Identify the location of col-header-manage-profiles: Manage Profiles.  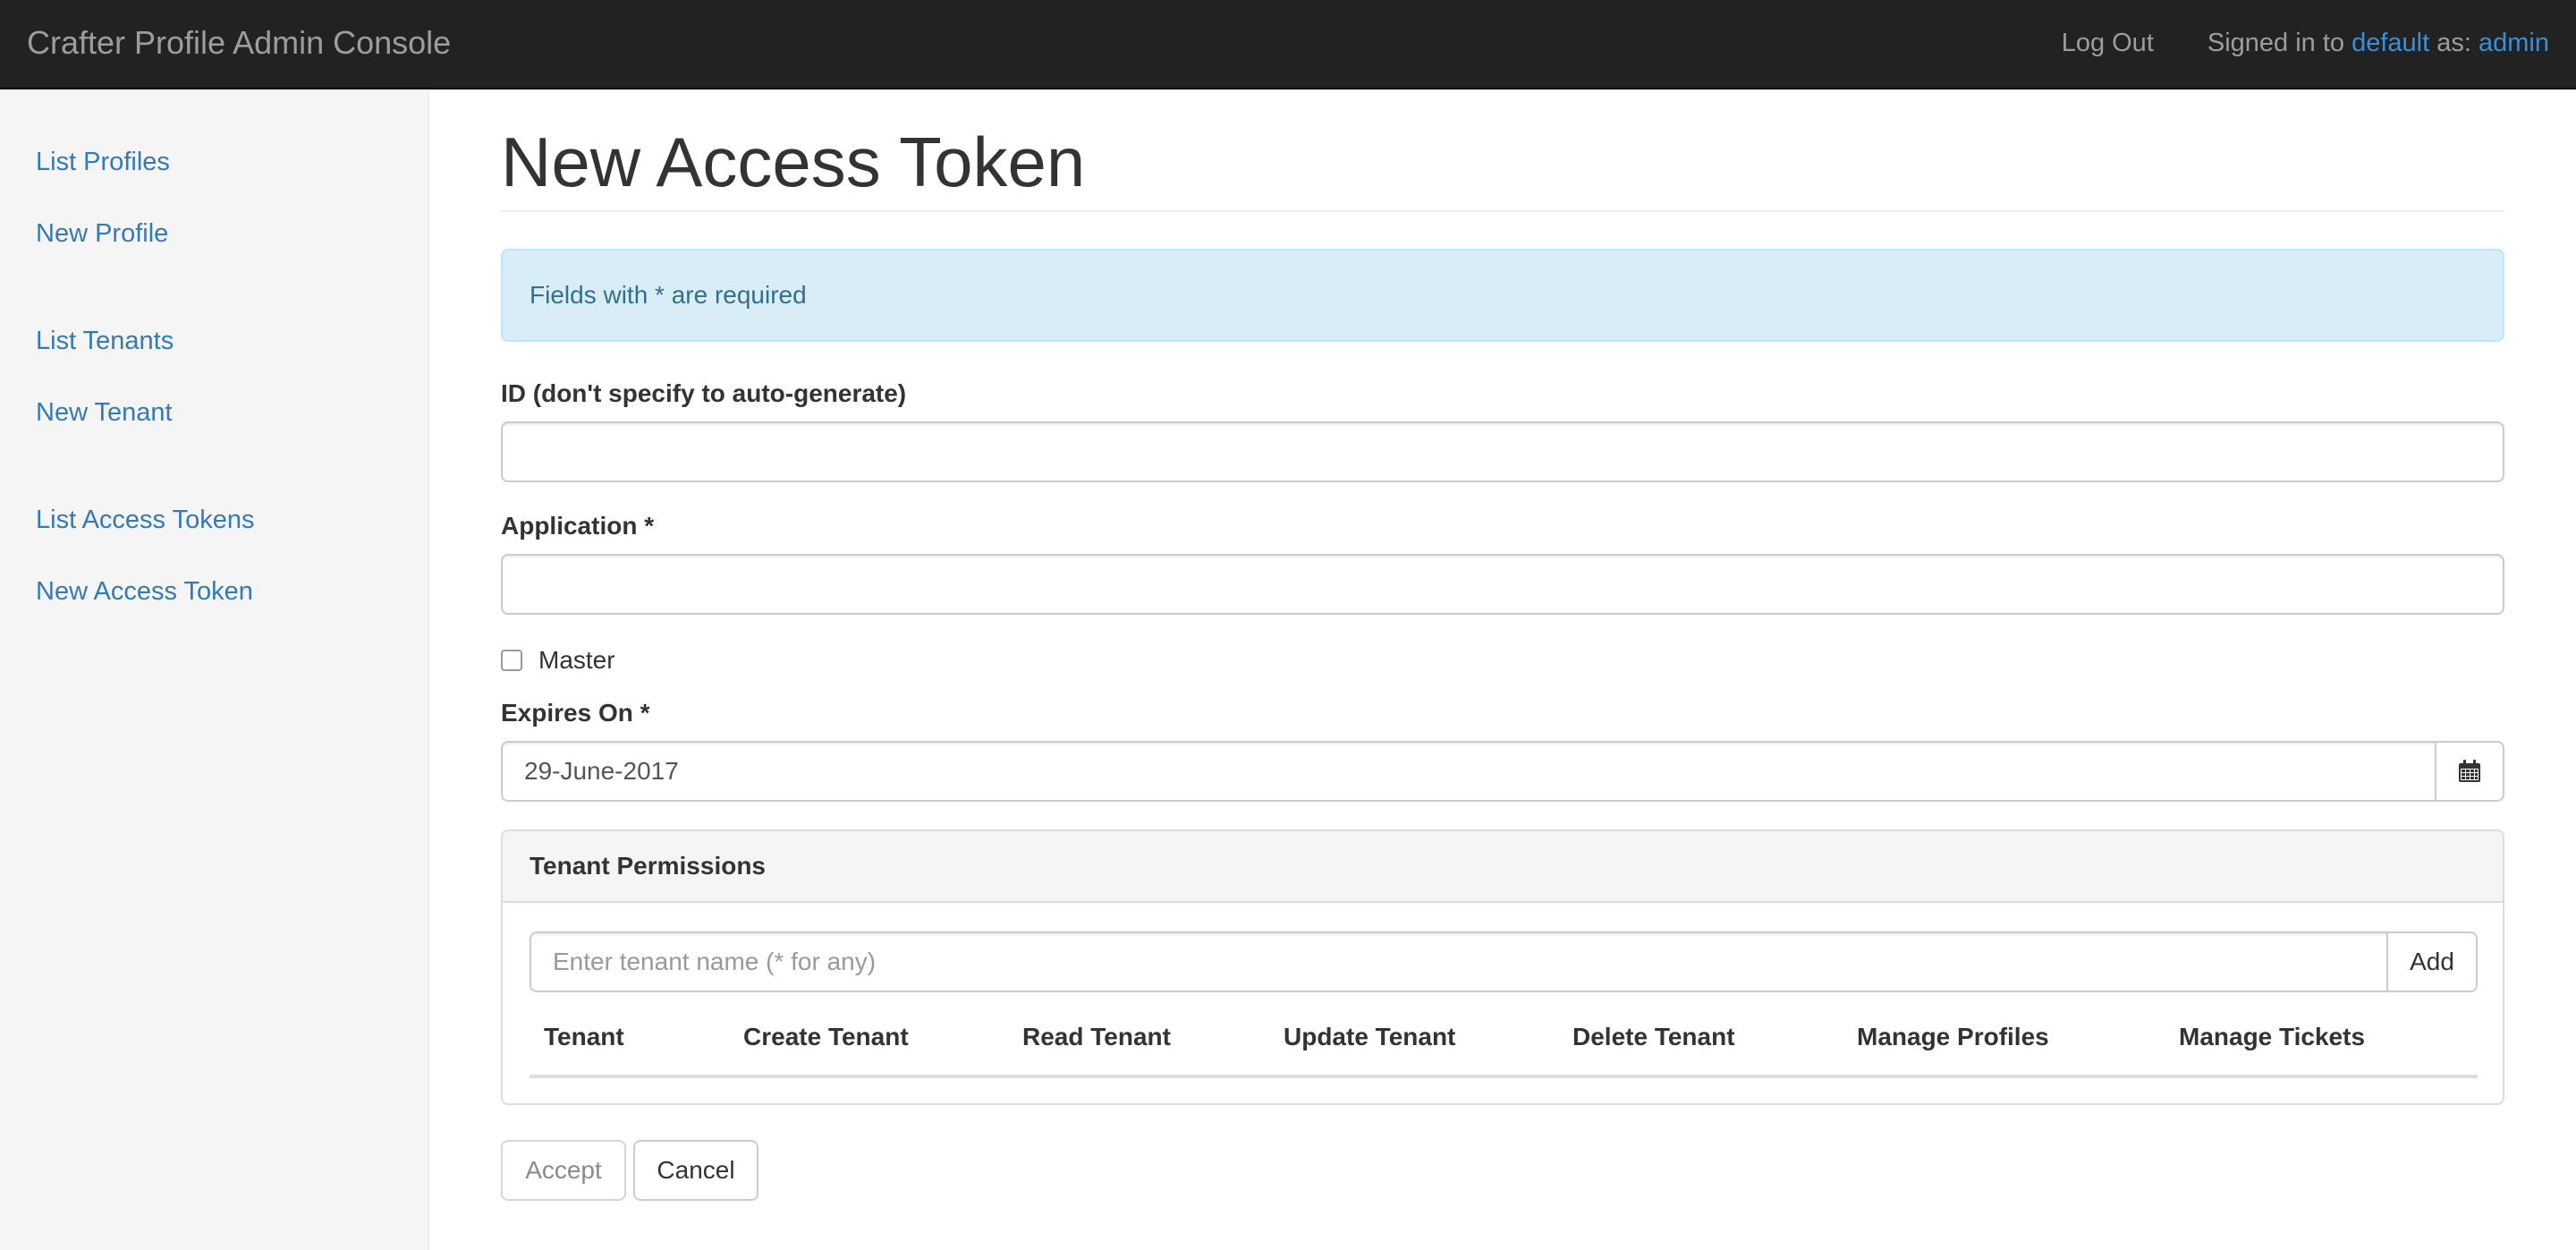
(1953, 1036).